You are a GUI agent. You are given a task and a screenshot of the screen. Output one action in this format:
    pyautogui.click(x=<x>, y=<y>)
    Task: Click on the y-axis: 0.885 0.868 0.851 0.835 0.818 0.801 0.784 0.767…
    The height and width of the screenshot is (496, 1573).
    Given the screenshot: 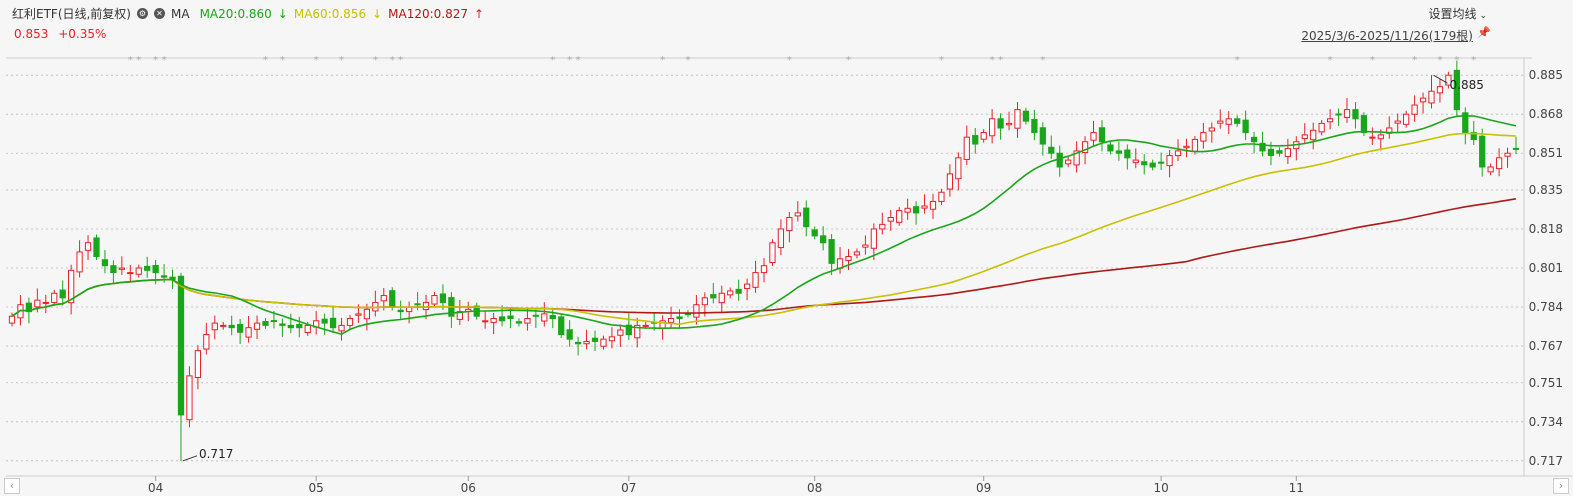 What is the action you would take?
    pyautogui.click(x=1546, y=268)
    